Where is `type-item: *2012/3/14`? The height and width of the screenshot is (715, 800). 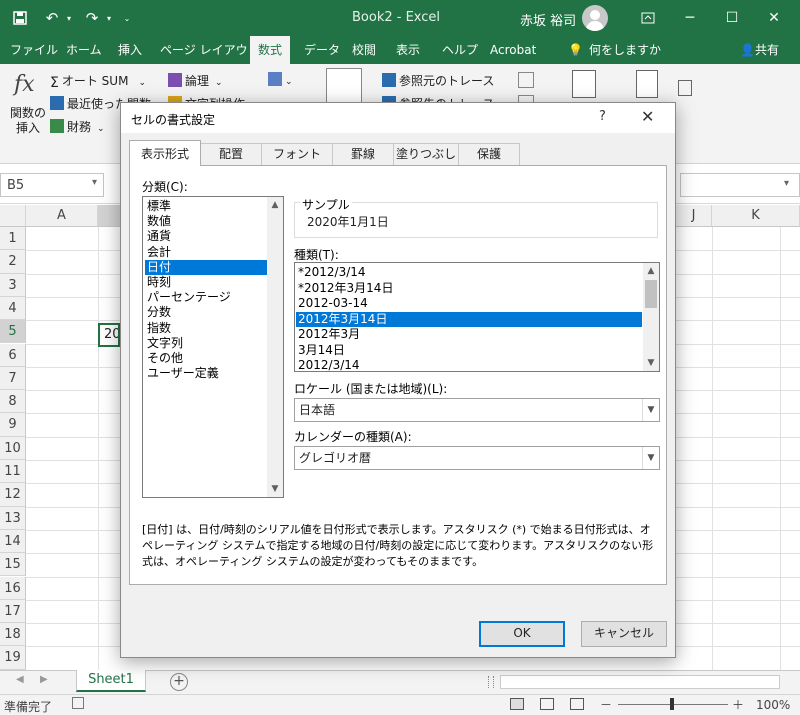
type-item: *2012/3/14 is located at coordinates (469, 272).